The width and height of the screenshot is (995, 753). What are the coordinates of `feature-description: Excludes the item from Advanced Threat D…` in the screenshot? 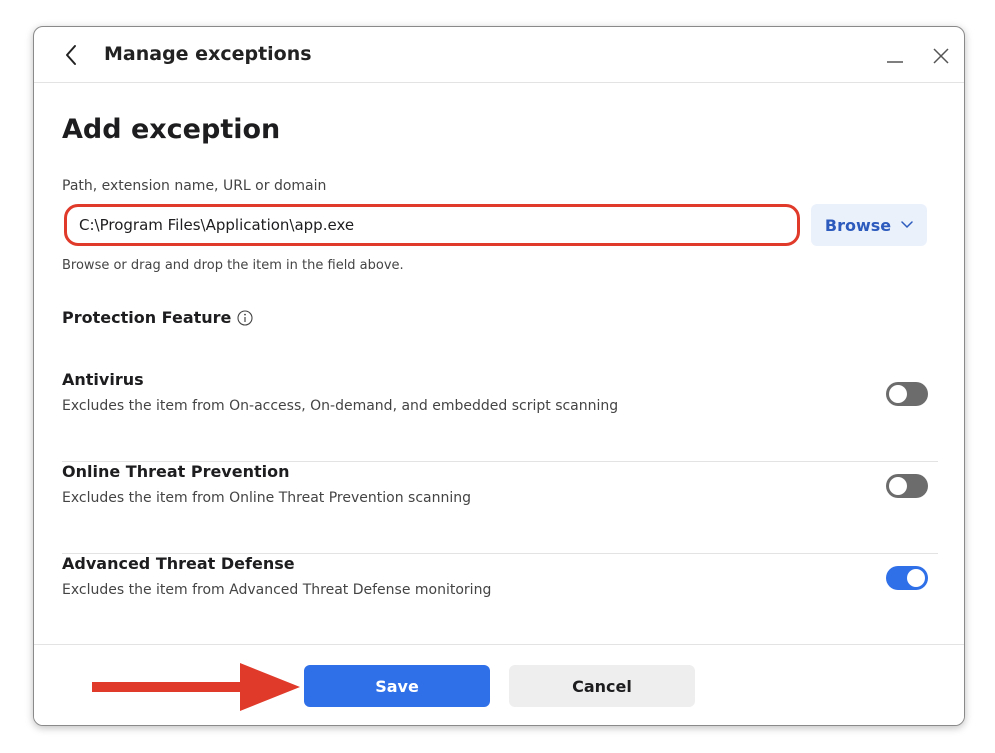 It's located at (277, 590).